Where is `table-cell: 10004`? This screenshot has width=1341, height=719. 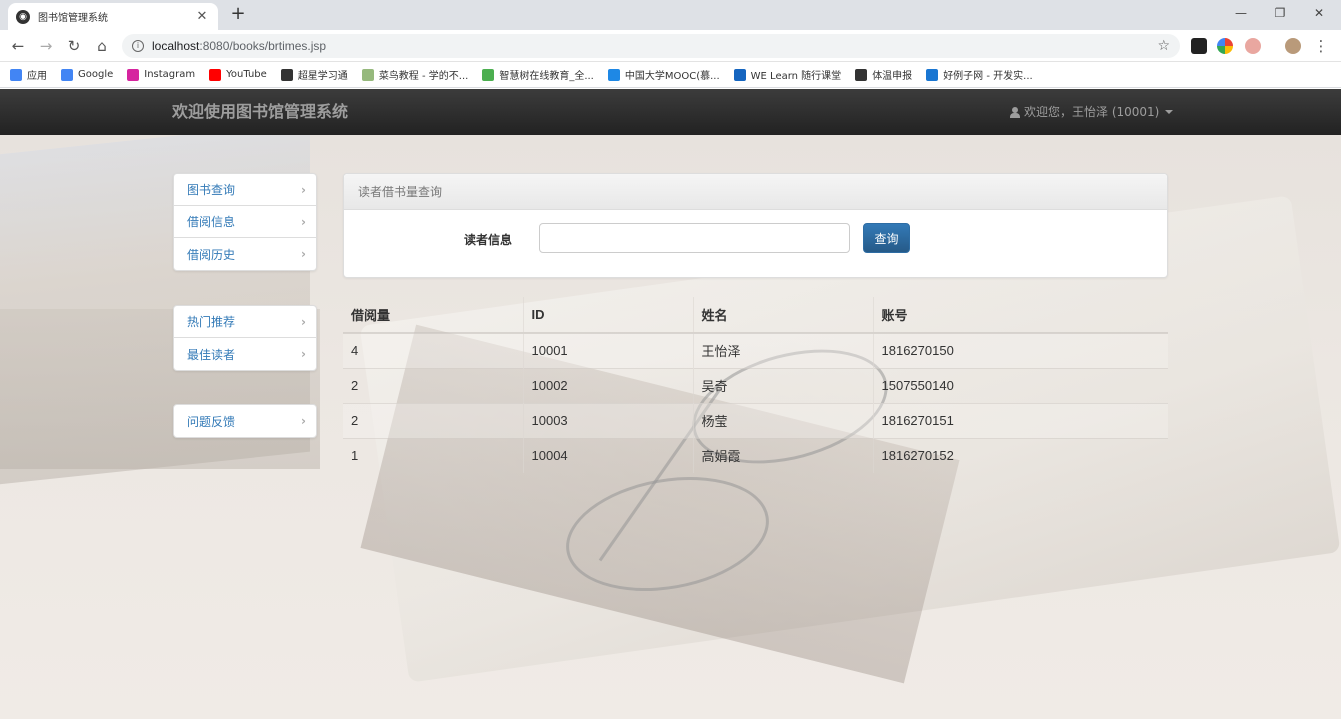
table-cell: 10004 is located at coordinates (608, 455).